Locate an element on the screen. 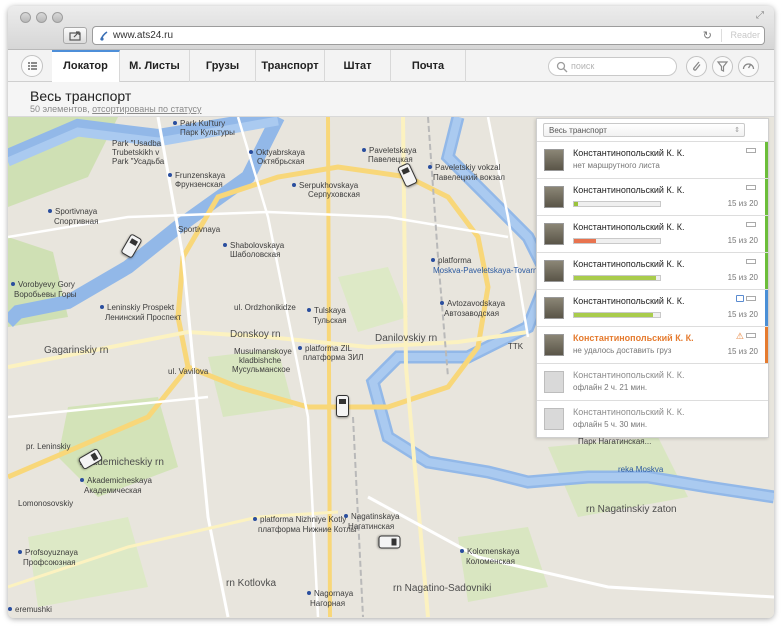  tab-waybills: М. Листы is located at coordinates (155, 66).